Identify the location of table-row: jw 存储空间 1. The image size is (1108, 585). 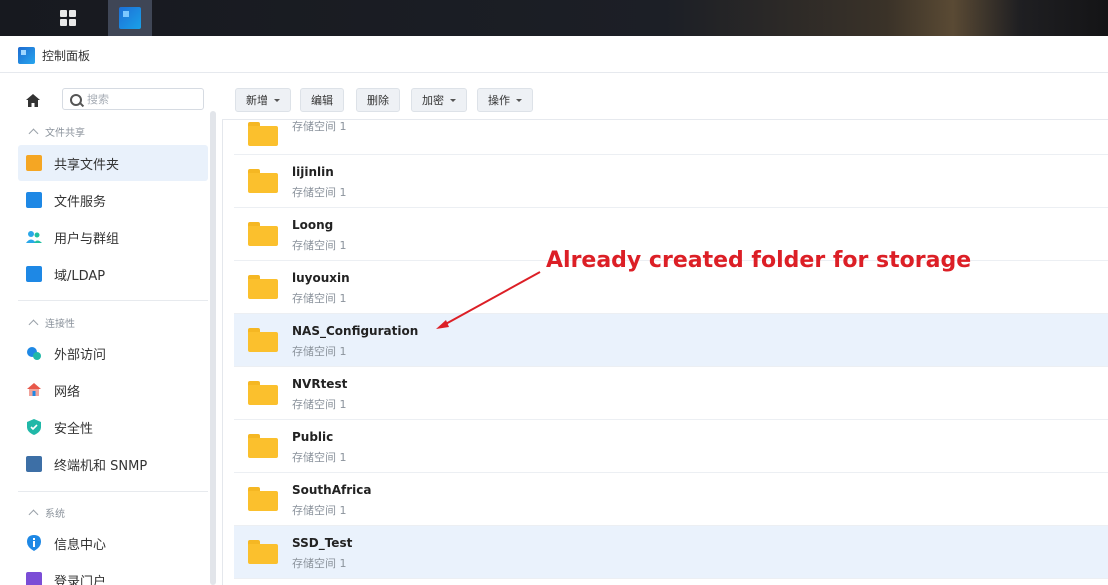
(671, 137).